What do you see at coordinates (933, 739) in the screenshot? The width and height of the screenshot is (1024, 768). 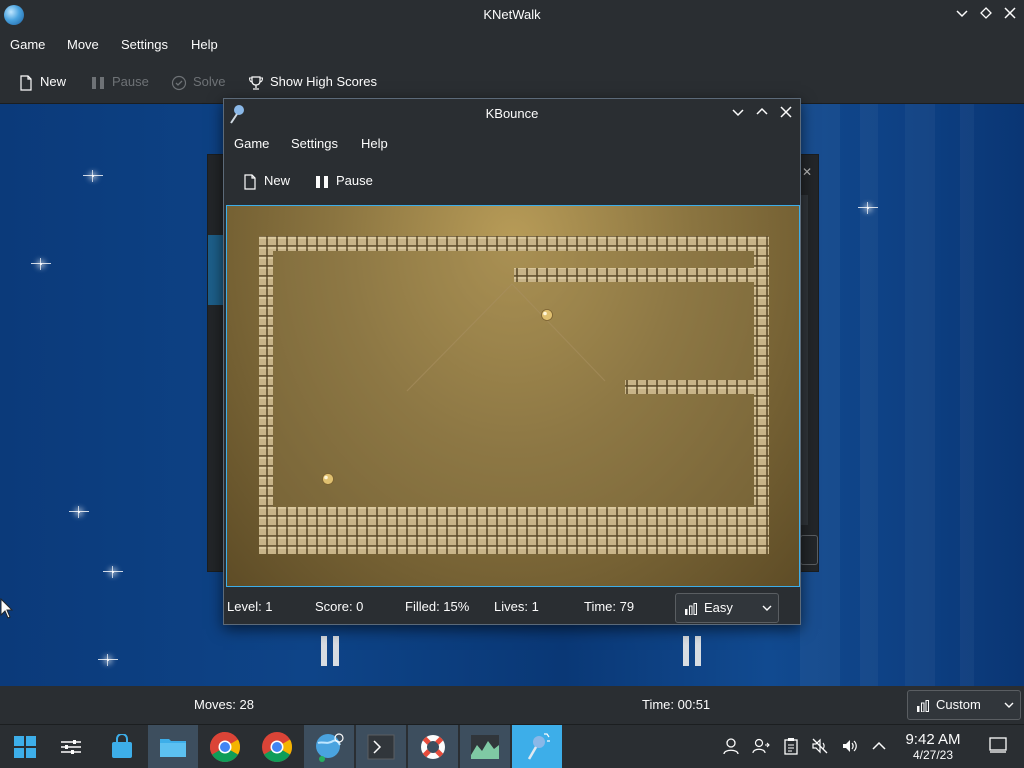 I see `clock-time: 9:42 AM` at bounding box center [933, 739].